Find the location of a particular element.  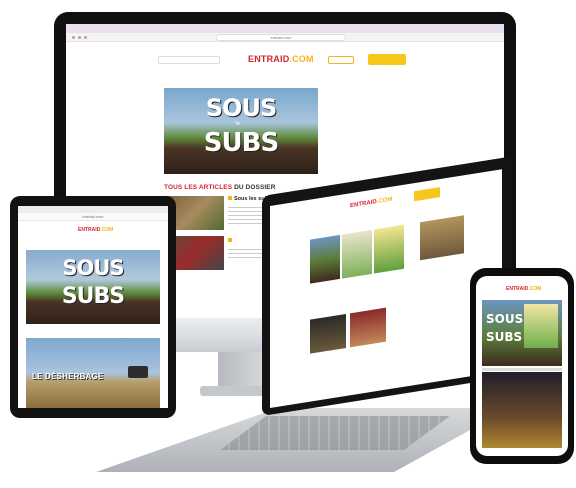

site-logo: ENTRAID.COM is located at coordinates (281, 59).